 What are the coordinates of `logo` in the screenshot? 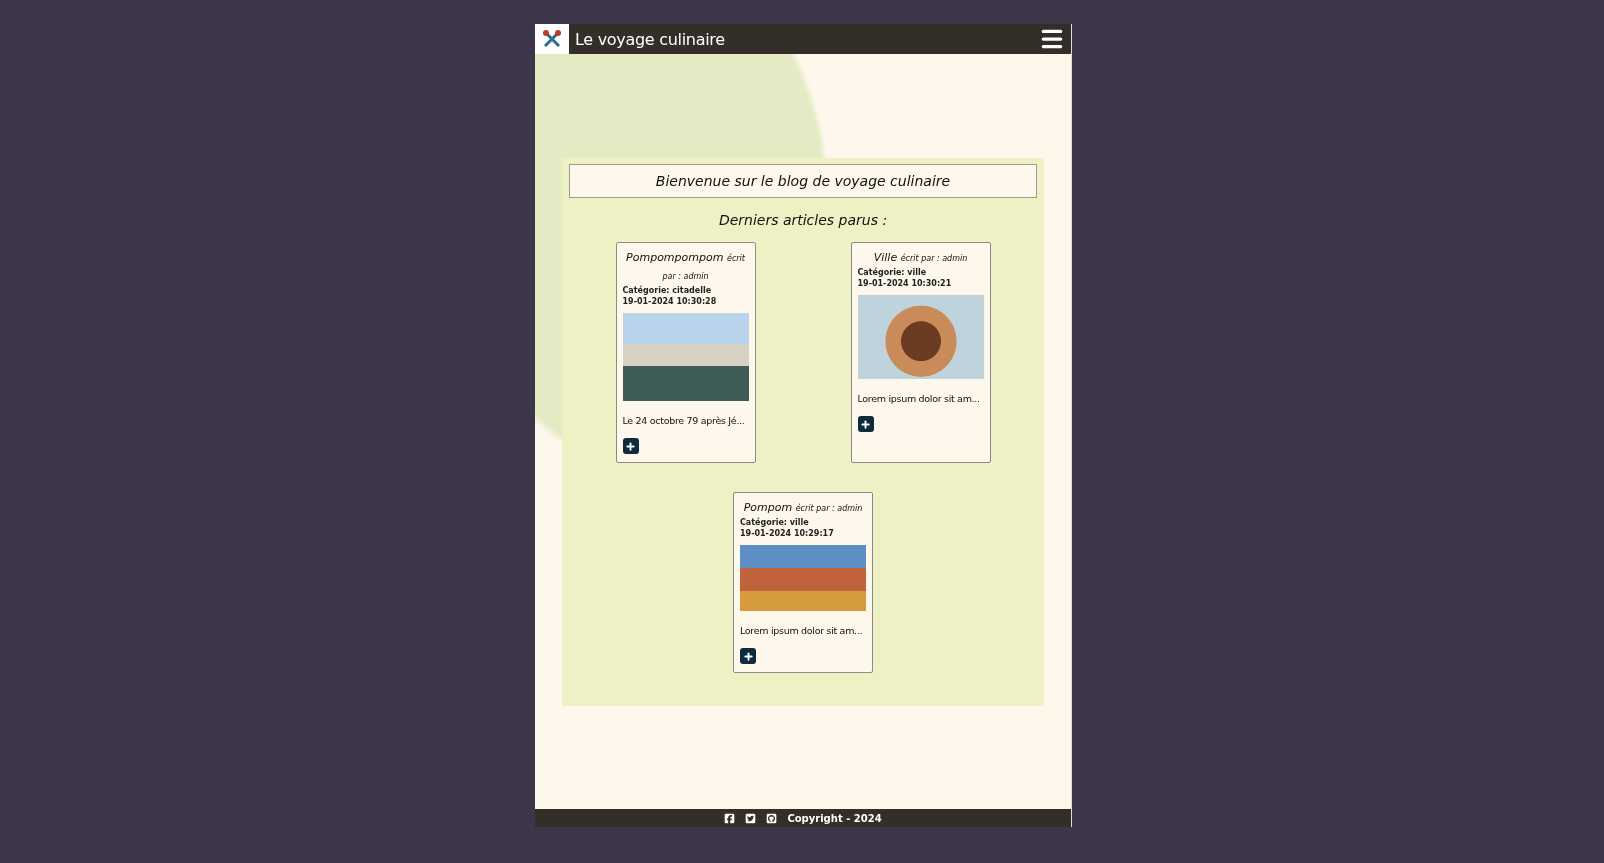 It's located at (552, 39).